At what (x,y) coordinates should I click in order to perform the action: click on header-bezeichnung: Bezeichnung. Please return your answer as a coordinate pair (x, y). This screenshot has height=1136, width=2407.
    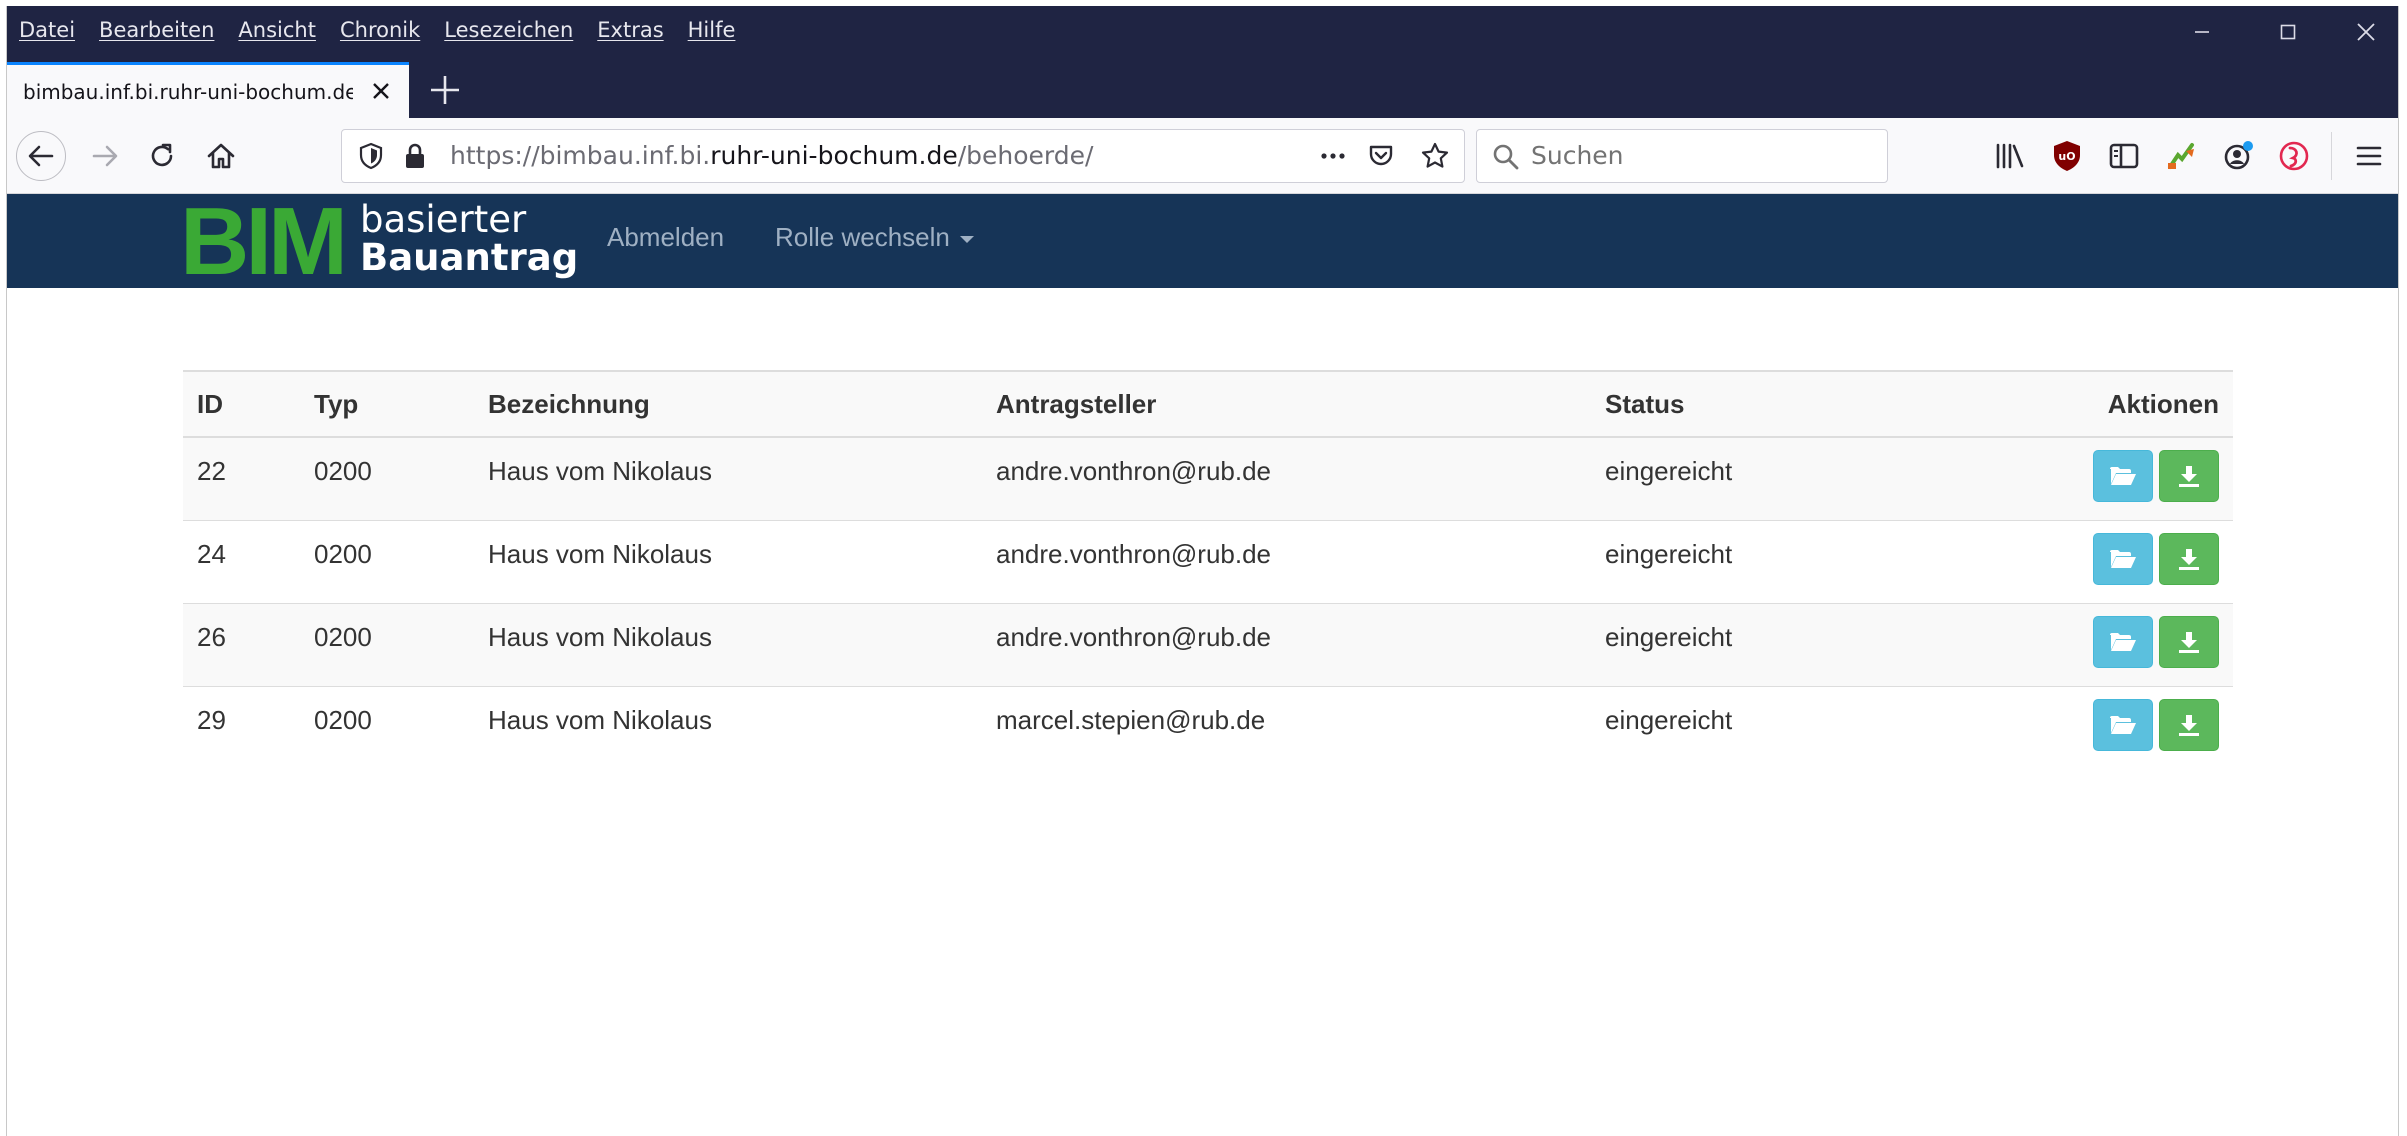
    Looking at the image, I should click on (728, 404).